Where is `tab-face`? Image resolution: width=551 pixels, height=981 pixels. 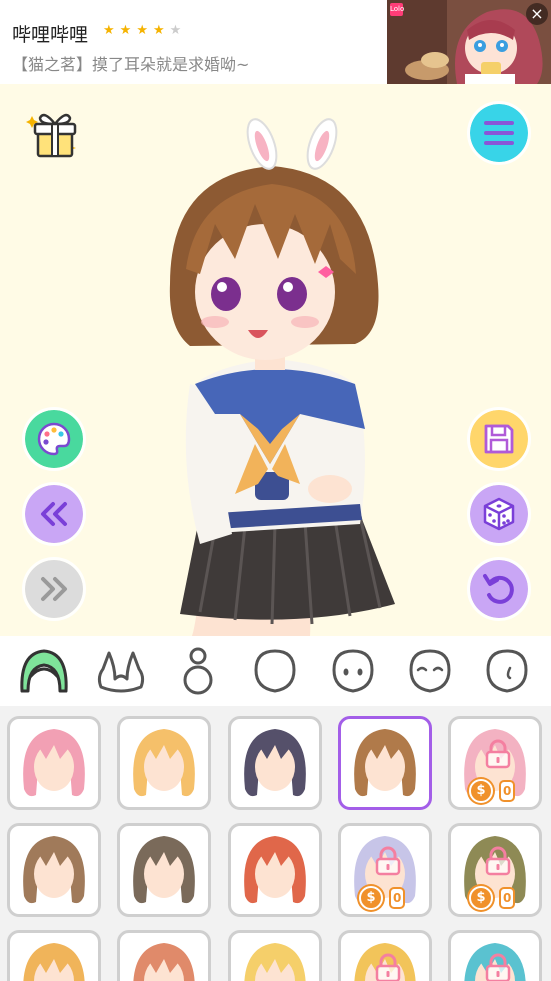 tab-face is located at coordinates (275, 671).